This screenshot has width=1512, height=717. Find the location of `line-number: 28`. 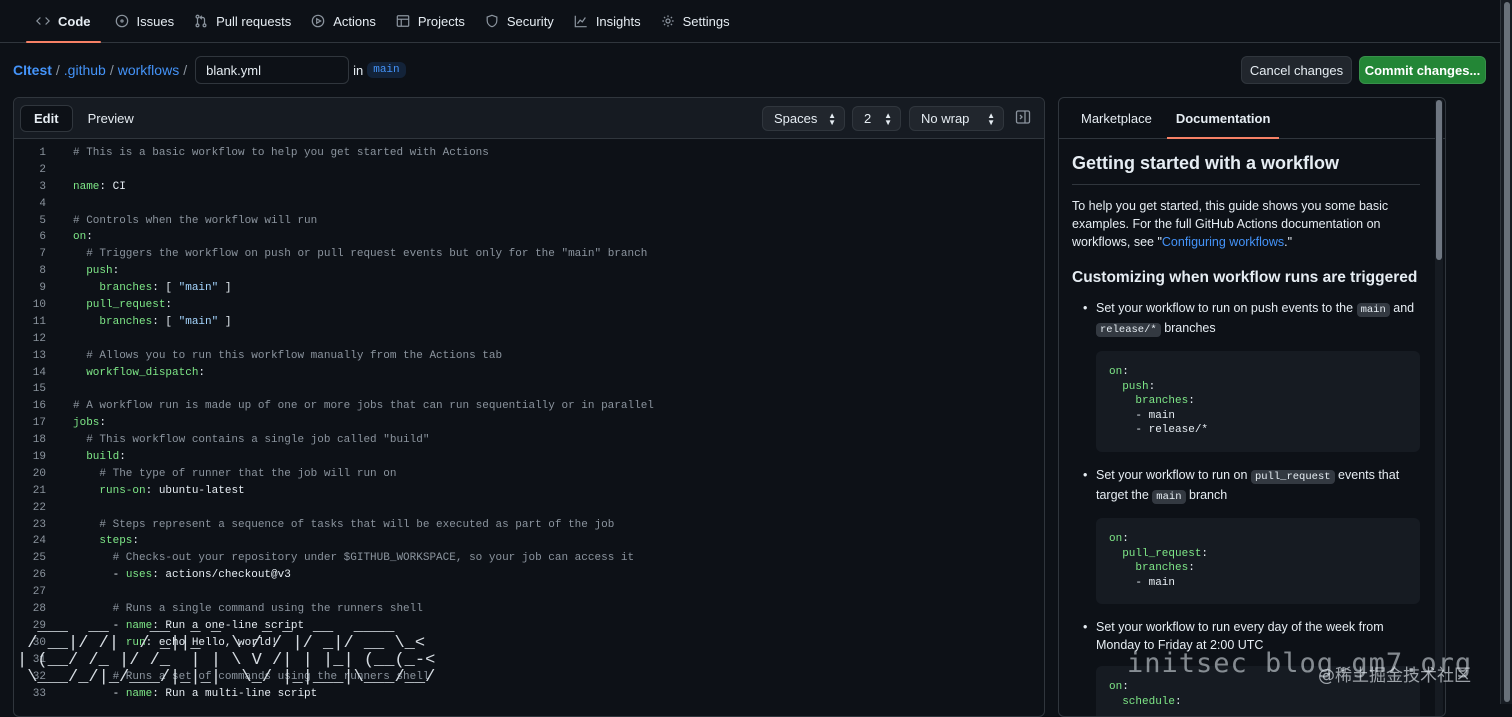

line-number: 28 is located at coordinates (39, 609).